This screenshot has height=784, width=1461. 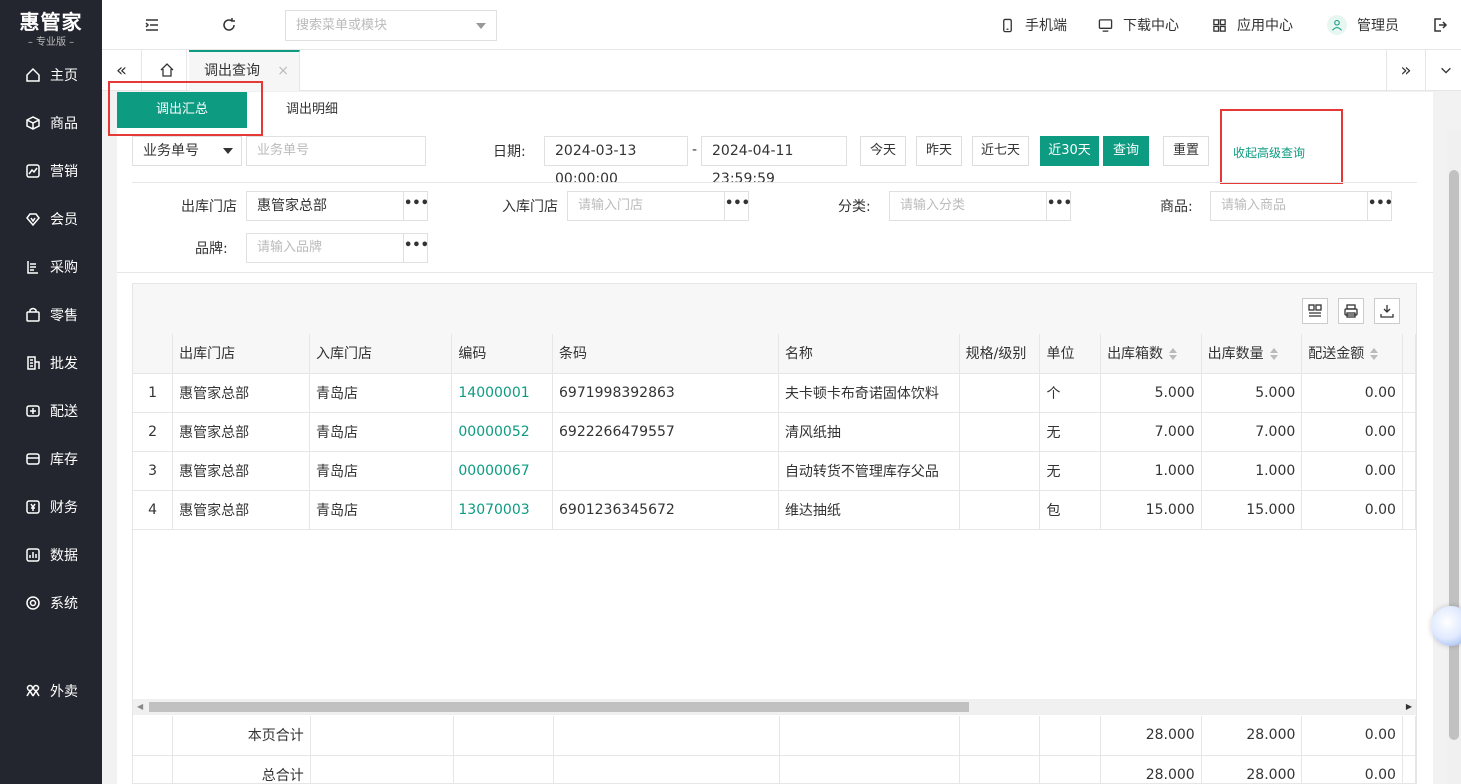 I want to click on reset-button: 重置, so click(x=1186, y=151).